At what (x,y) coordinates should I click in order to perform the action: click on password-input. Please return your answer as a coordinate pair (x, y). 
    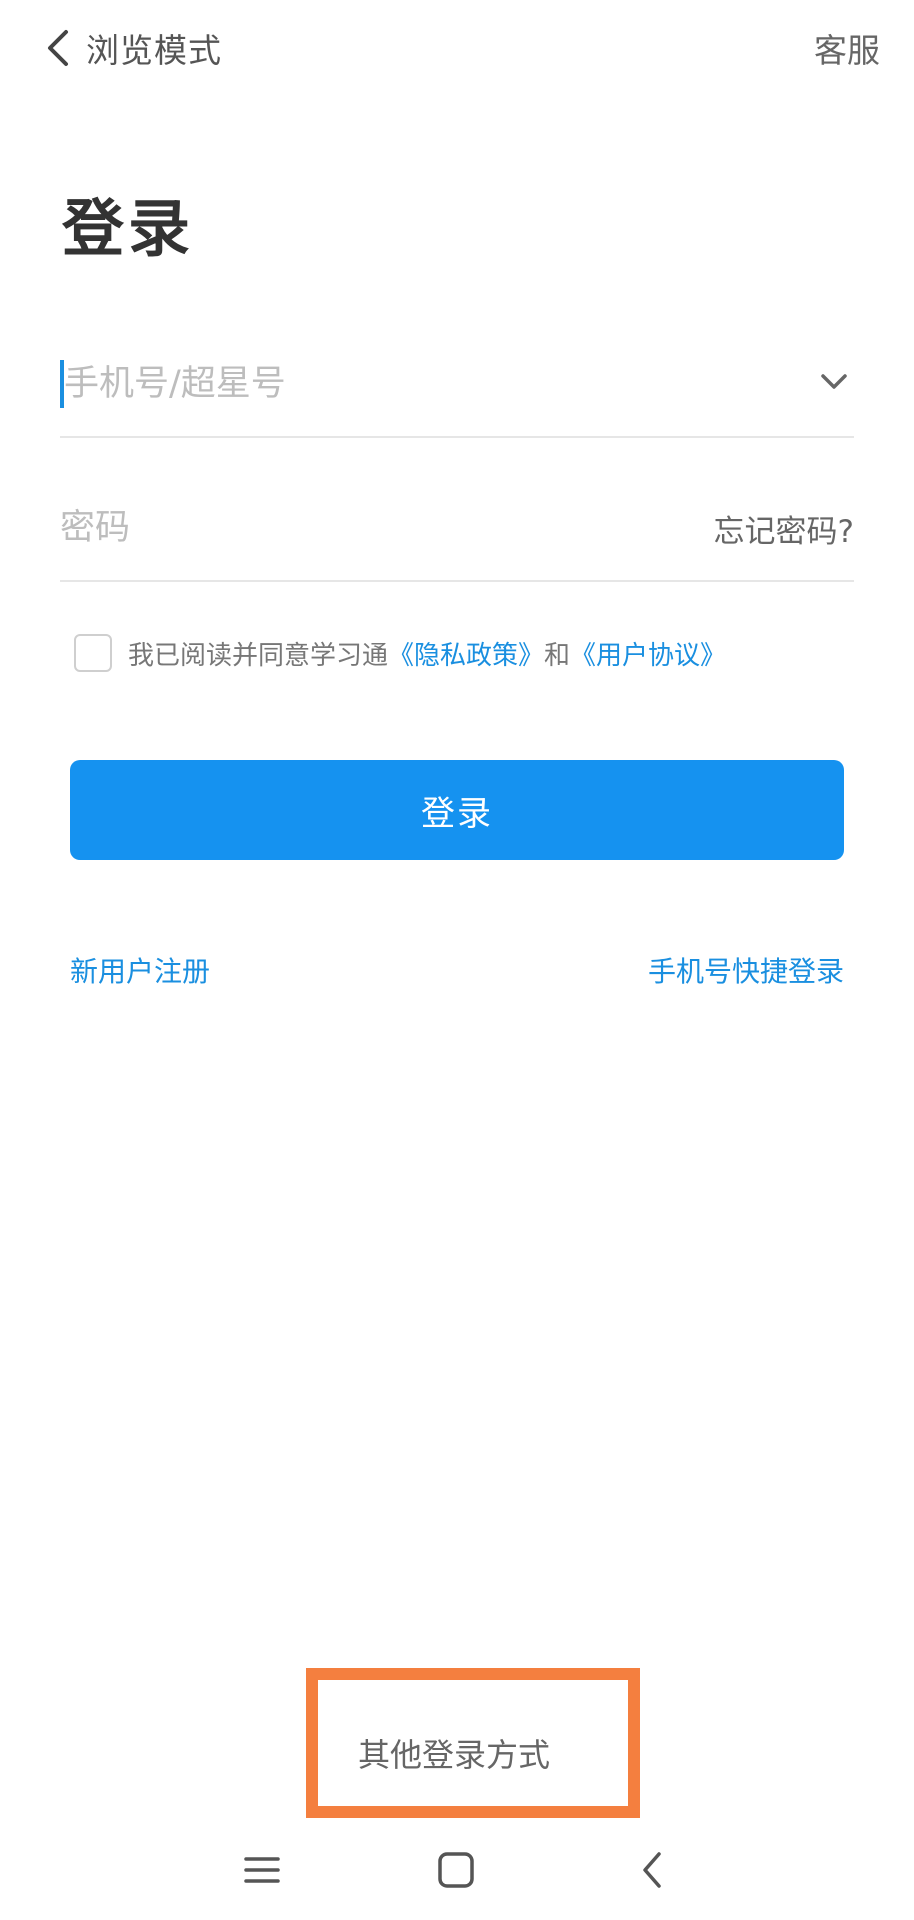
    Looking at the image, I should click on (330, 528).